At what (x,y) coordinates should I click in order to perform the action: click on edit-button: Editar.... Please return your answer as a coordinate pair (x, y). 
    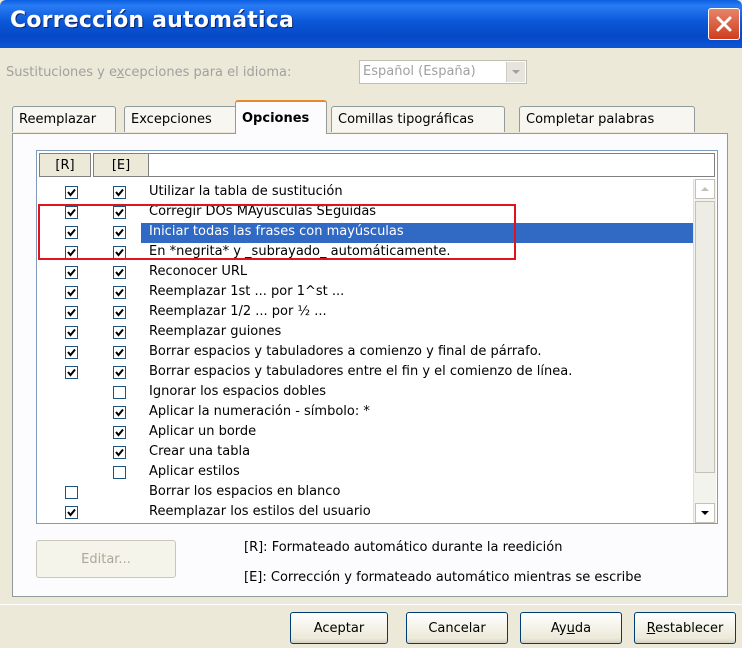
    Looking at the image, I should click on (106, 559).